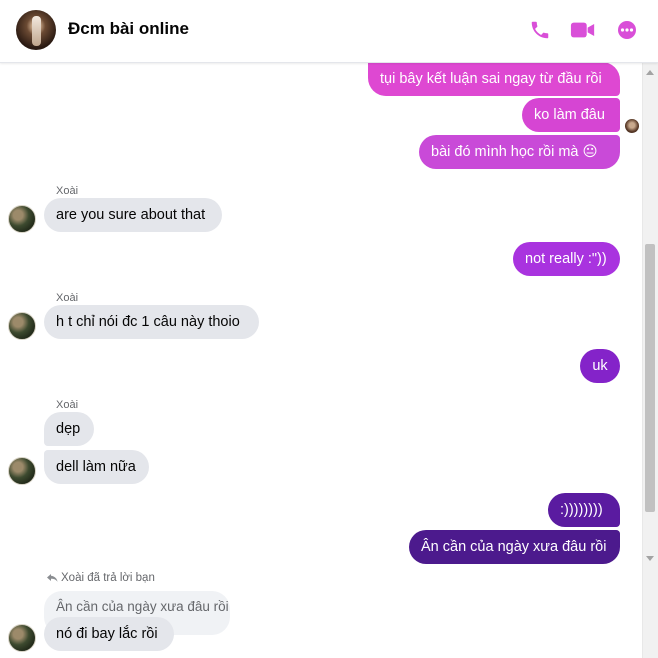  Describe the element at coordinates (519, 152) in the screenshot. I see `message-bubble: bài đó mình học rồi mà 😐` at that location.